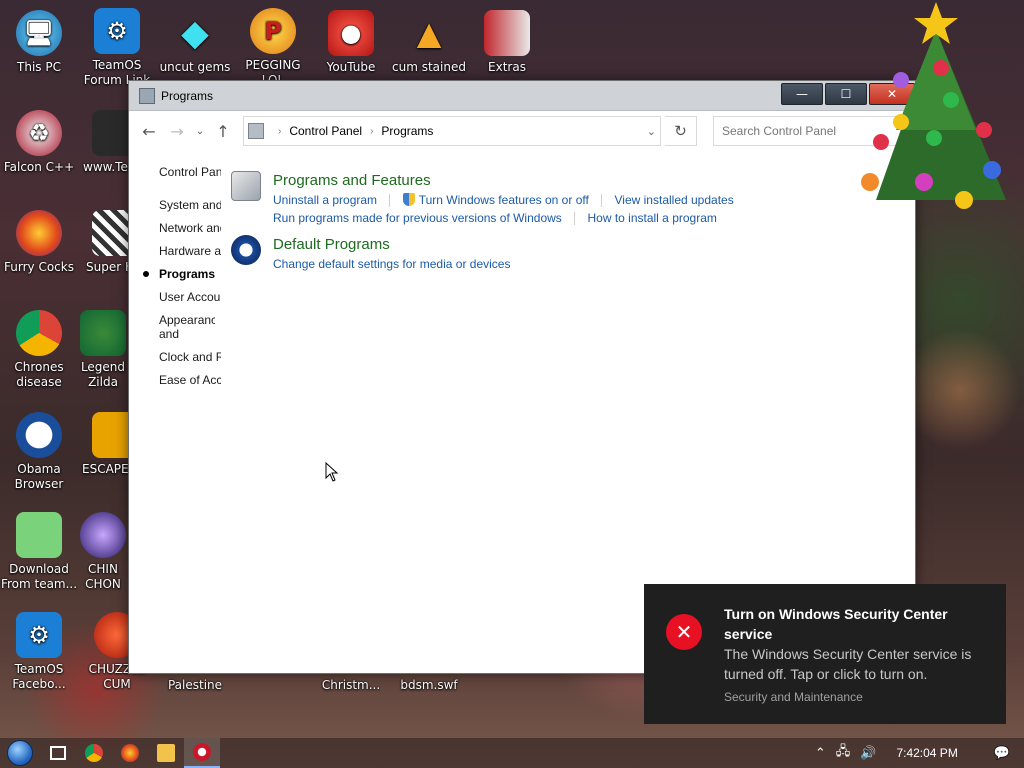 This screenshot has height=768, width=1024. Describe the element at coordinates (681, 131) in the screenshot. I see `refresh-icon: ↻` at that location.